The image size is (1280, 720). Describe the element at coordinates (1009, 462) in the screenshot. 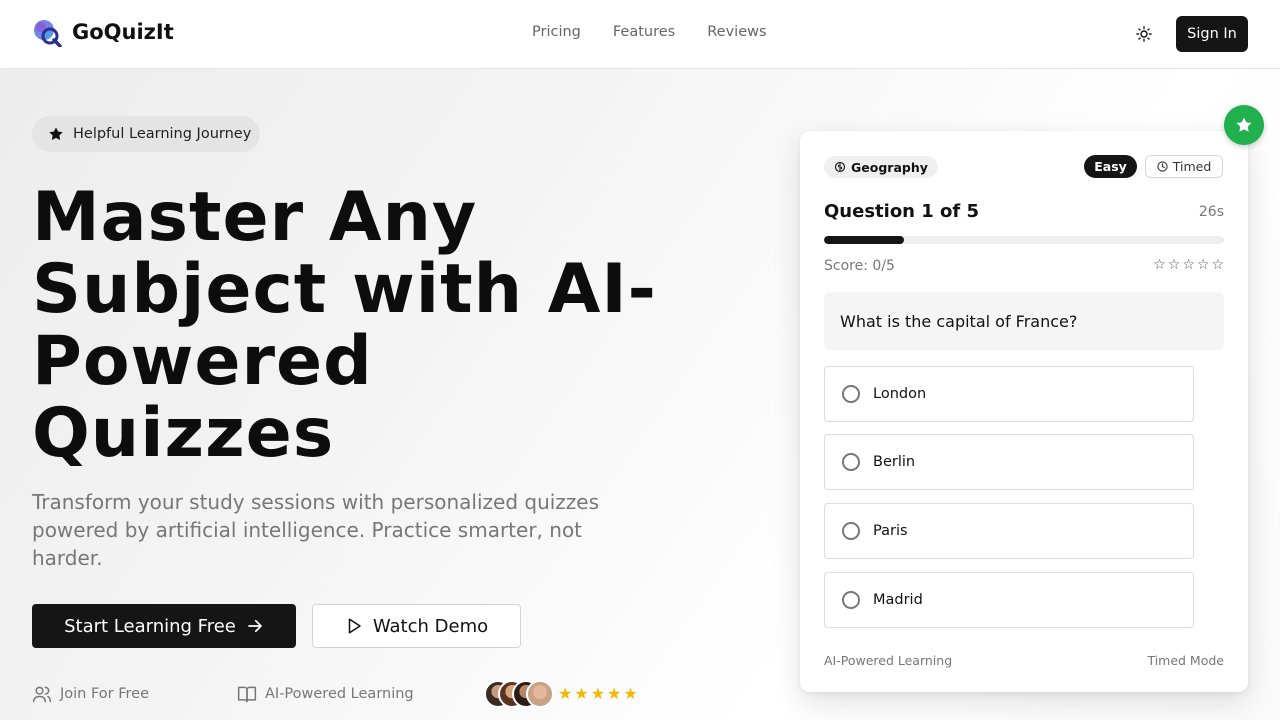

I see `answer-option-berlin: Berlin` at that location.